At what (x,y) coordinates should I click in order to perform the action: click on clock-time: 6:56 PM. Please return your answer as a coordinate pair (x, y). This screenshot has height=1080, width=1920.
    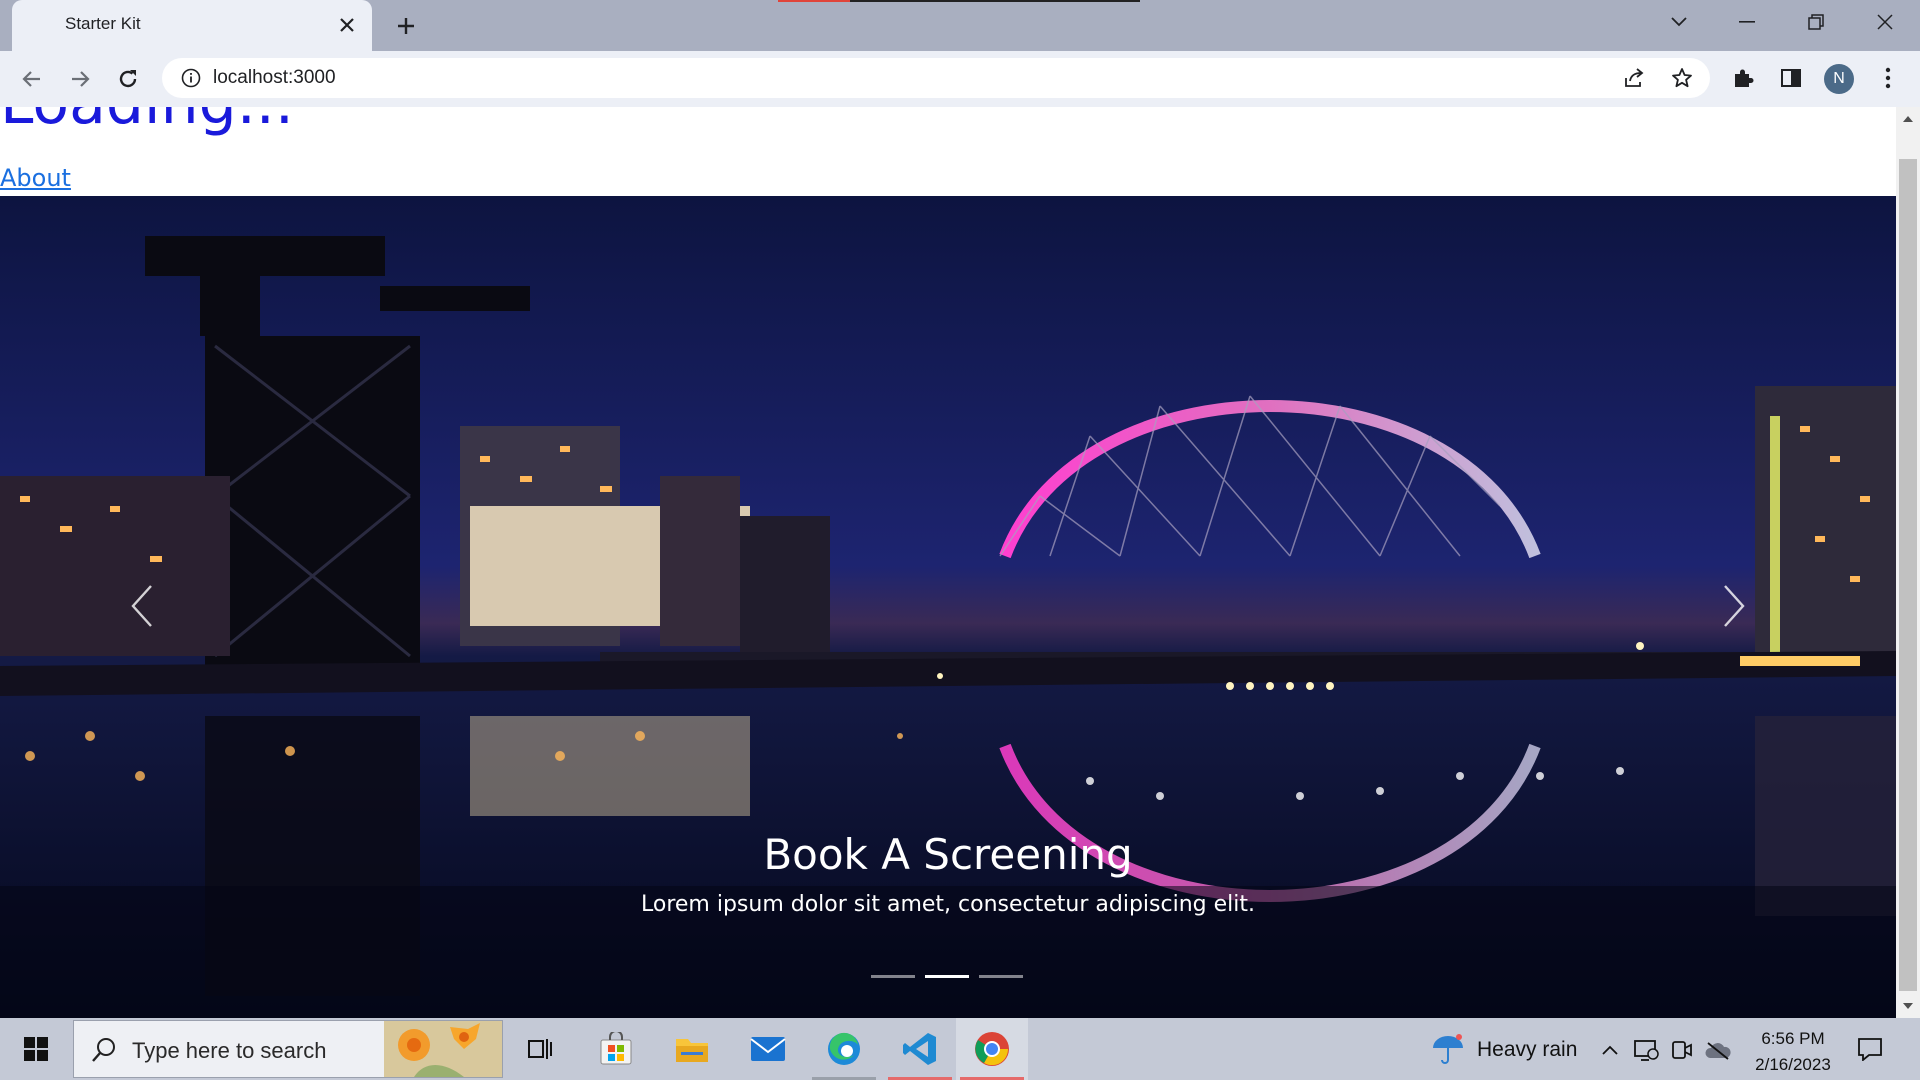
    Looking at the image, I should click on (1793, 1038).